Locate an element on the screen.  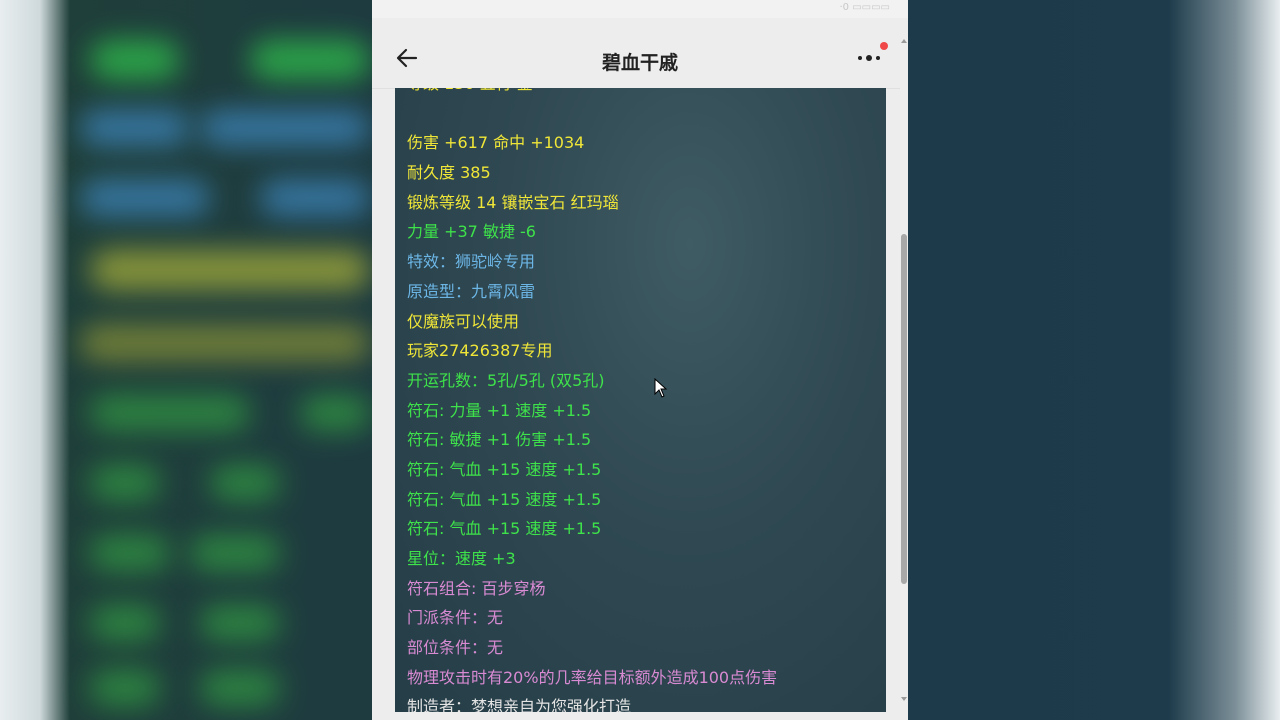
item-attribute-line: 力量 +37 敏捷 -6 is located at coordinates (471, 232).